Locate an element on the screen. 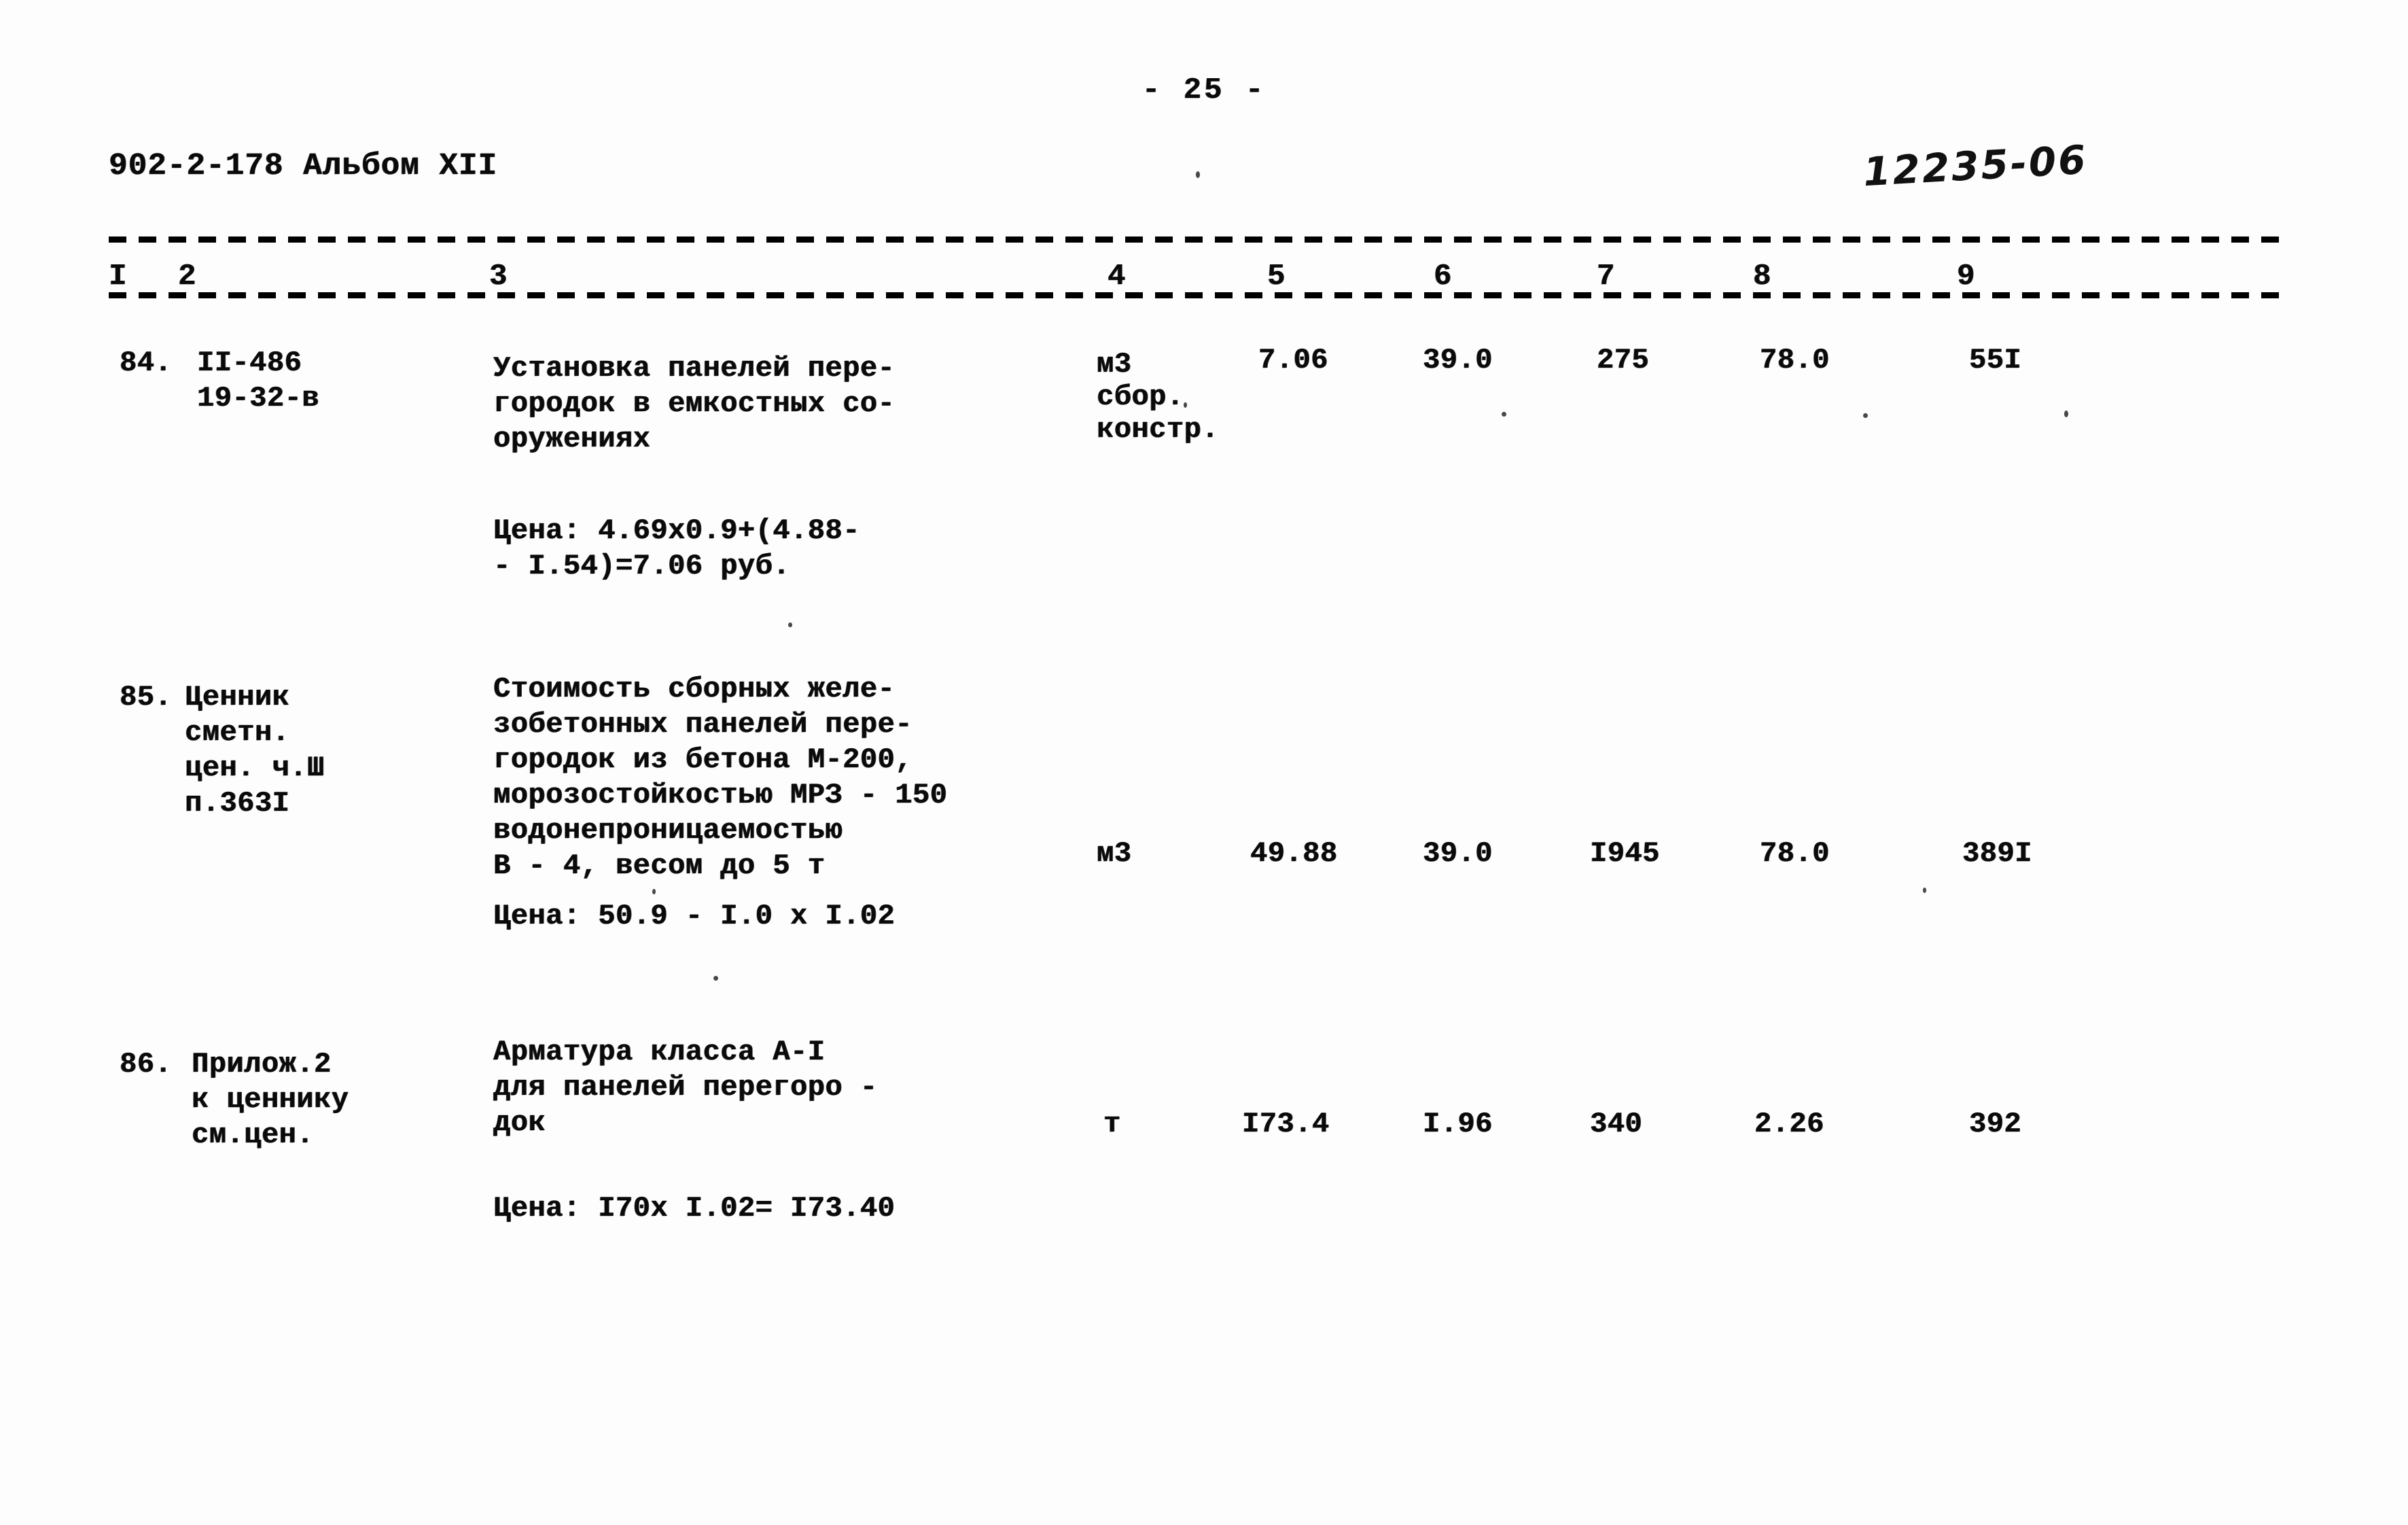 This screenshot has width=2408, height=1525. row-value-col5: 7.06 is located at coordinates (1293, 360).